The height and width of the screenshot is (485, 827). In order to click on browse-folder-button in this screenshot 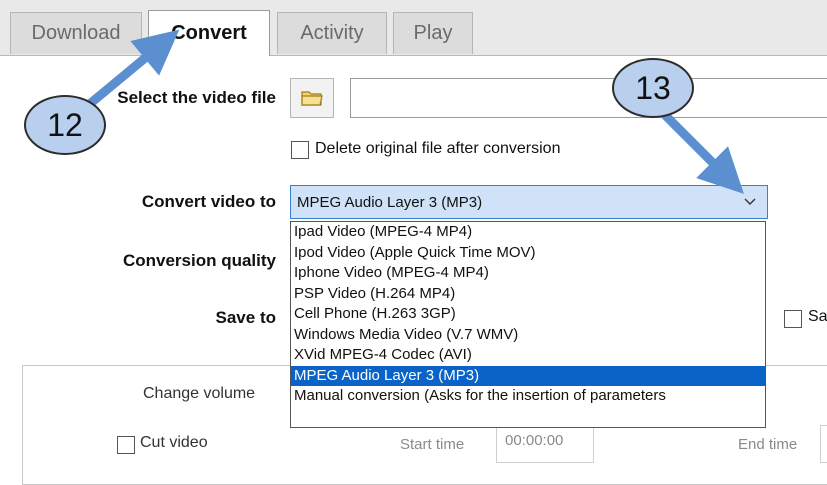, I will do `click(312, 98)`.